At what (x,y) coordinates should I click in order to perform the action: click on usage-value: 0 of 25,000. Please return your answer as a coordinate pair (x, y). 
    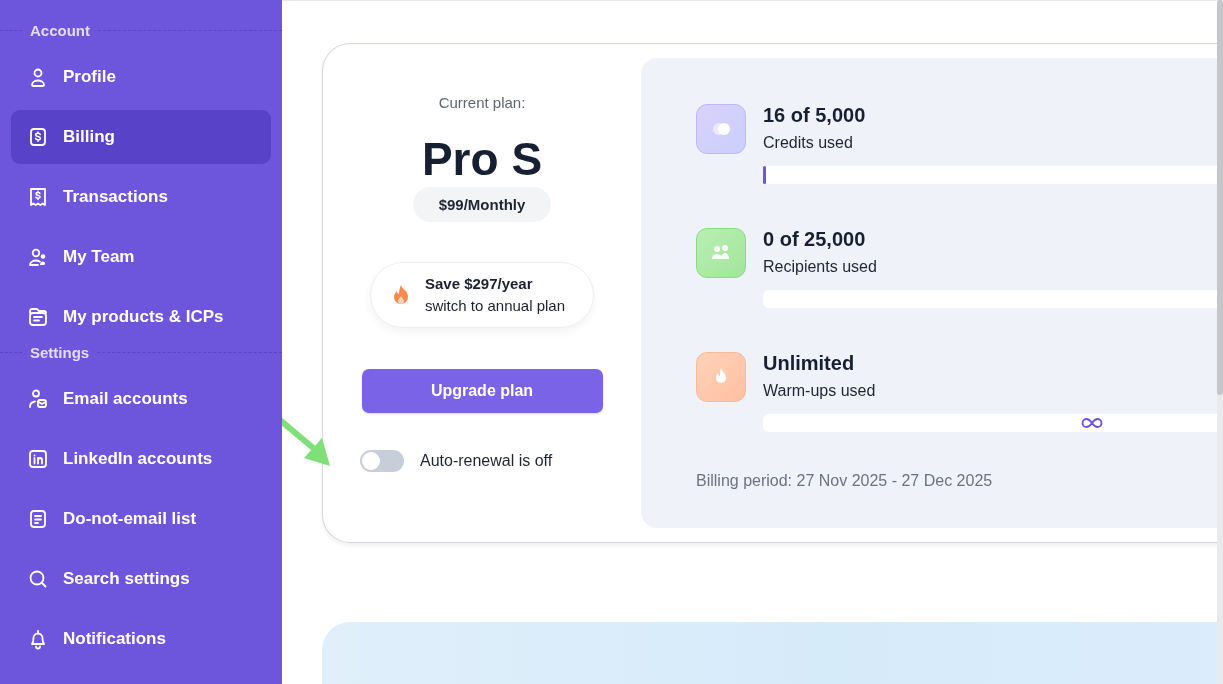
    Looking at the image, I should click on (815, 239).